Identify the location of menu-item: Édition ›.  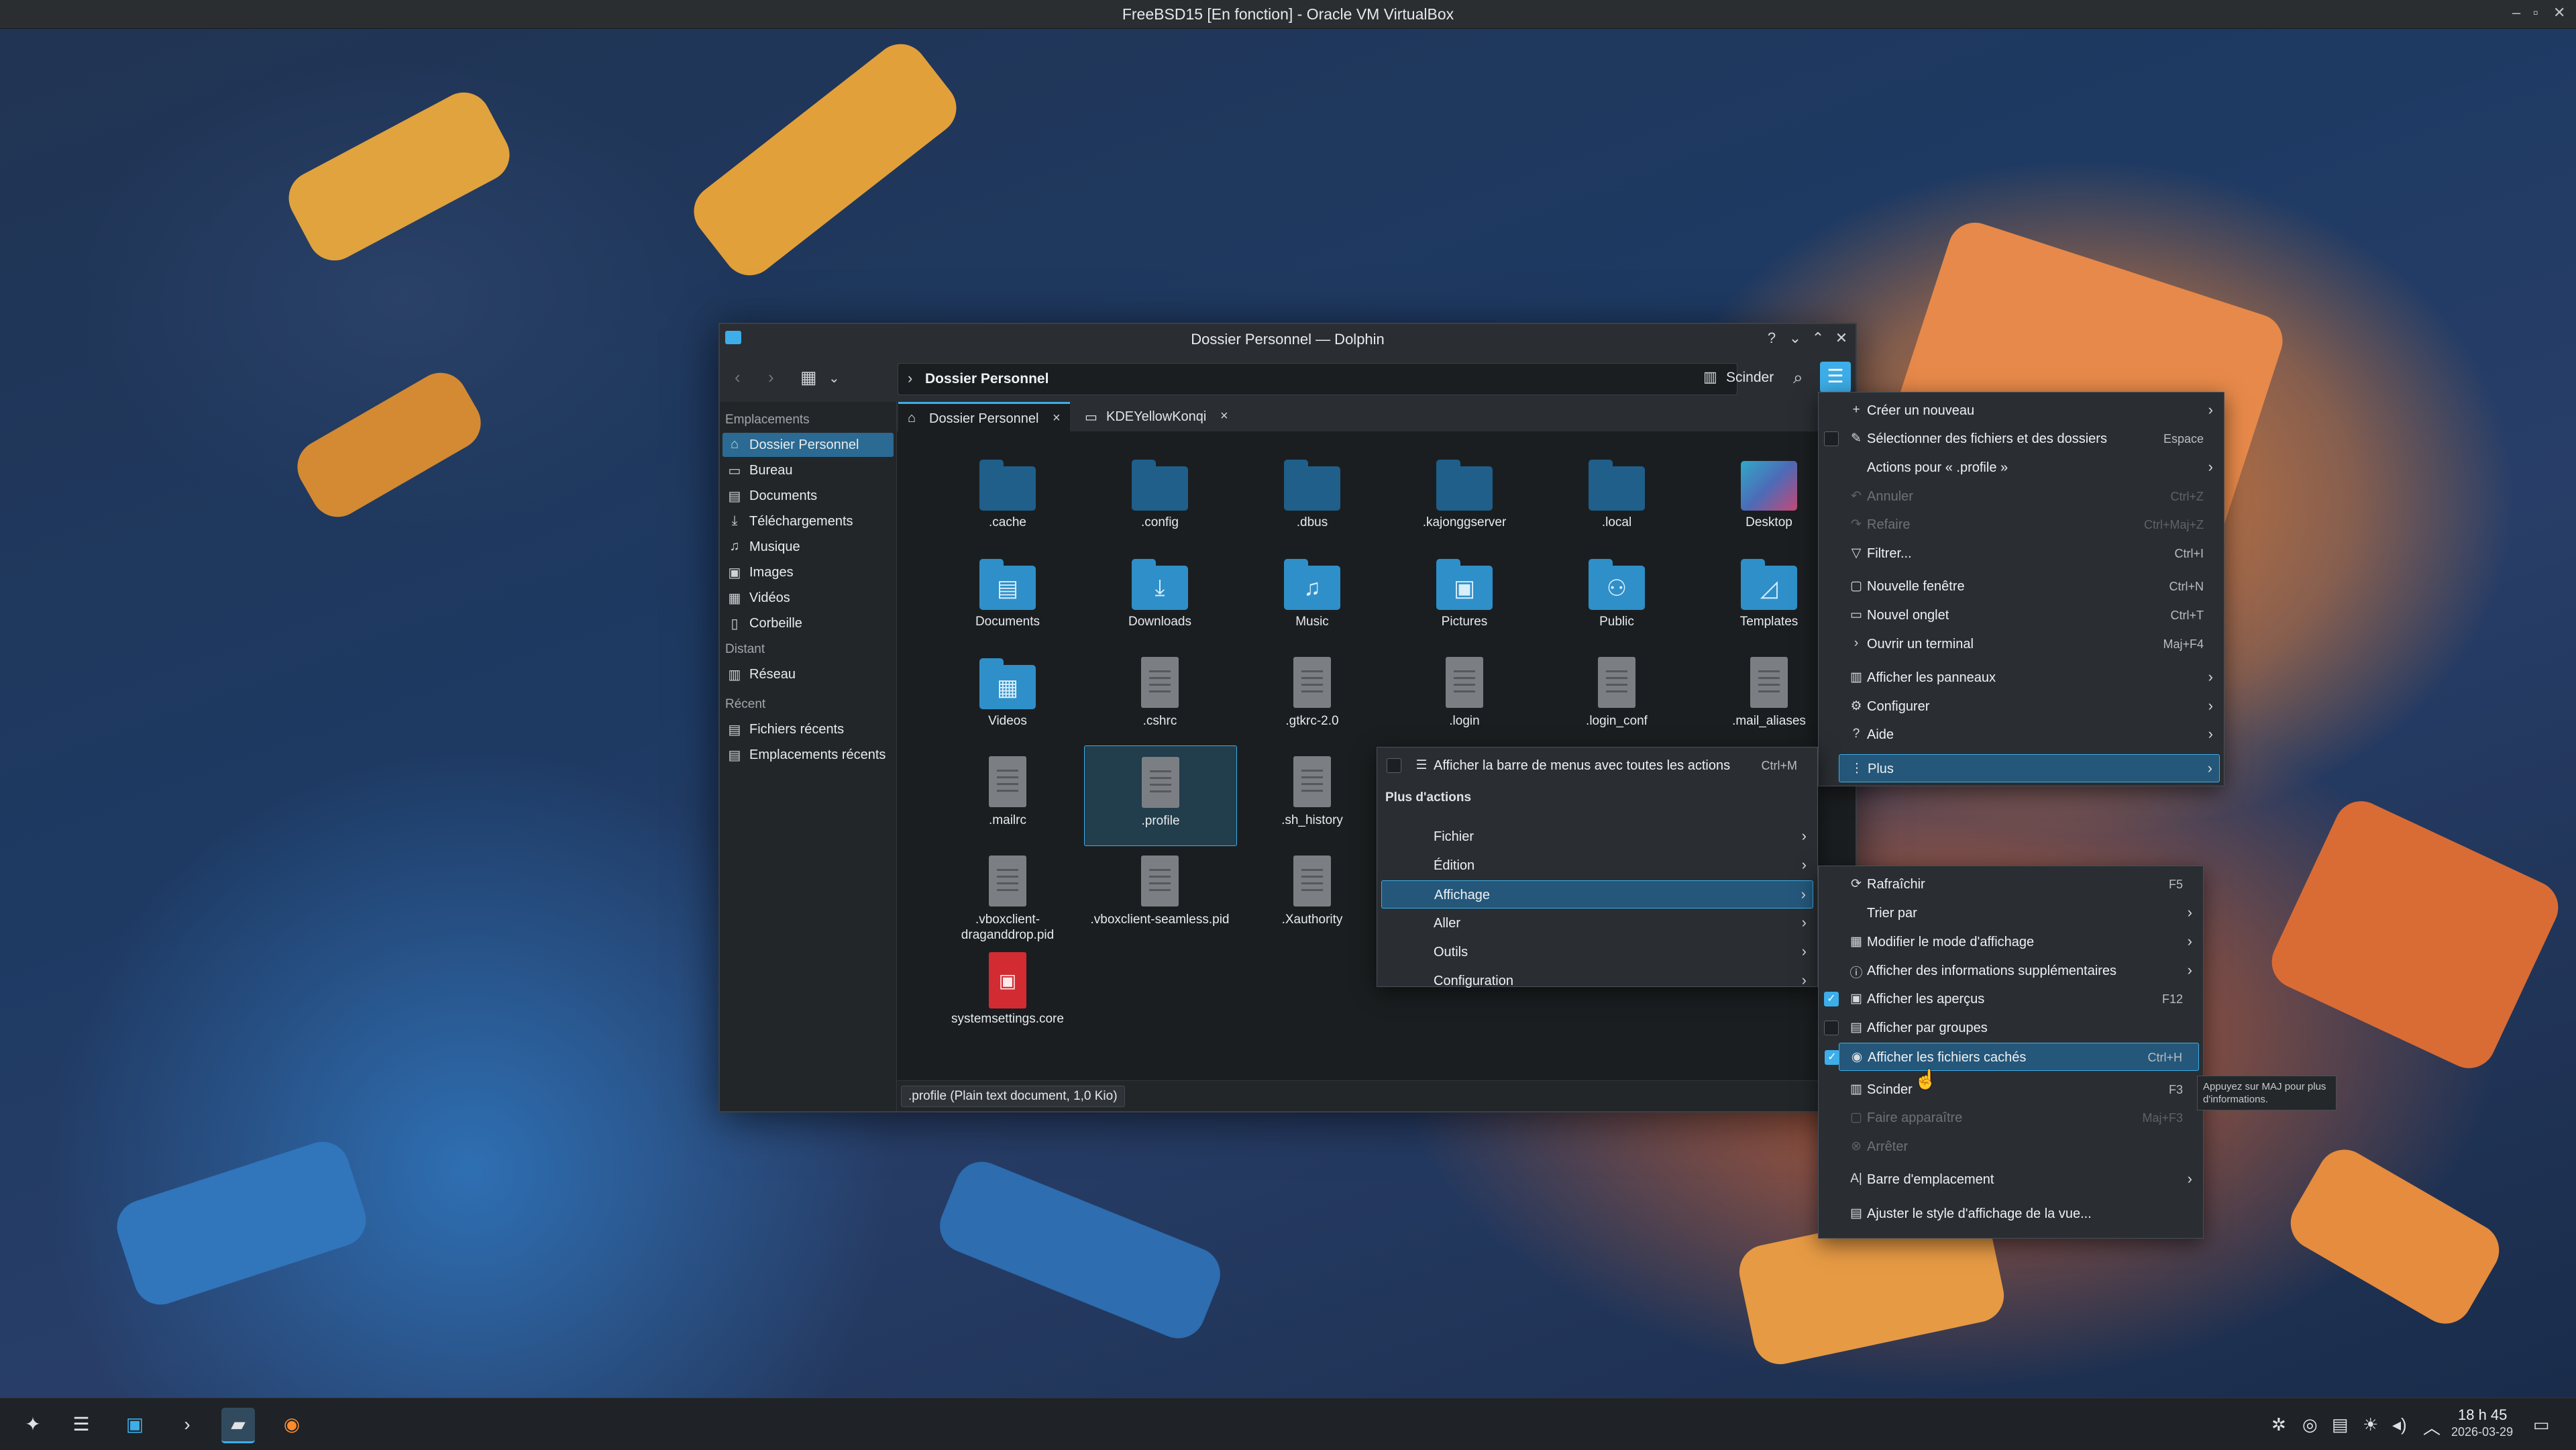
(1597, 864).